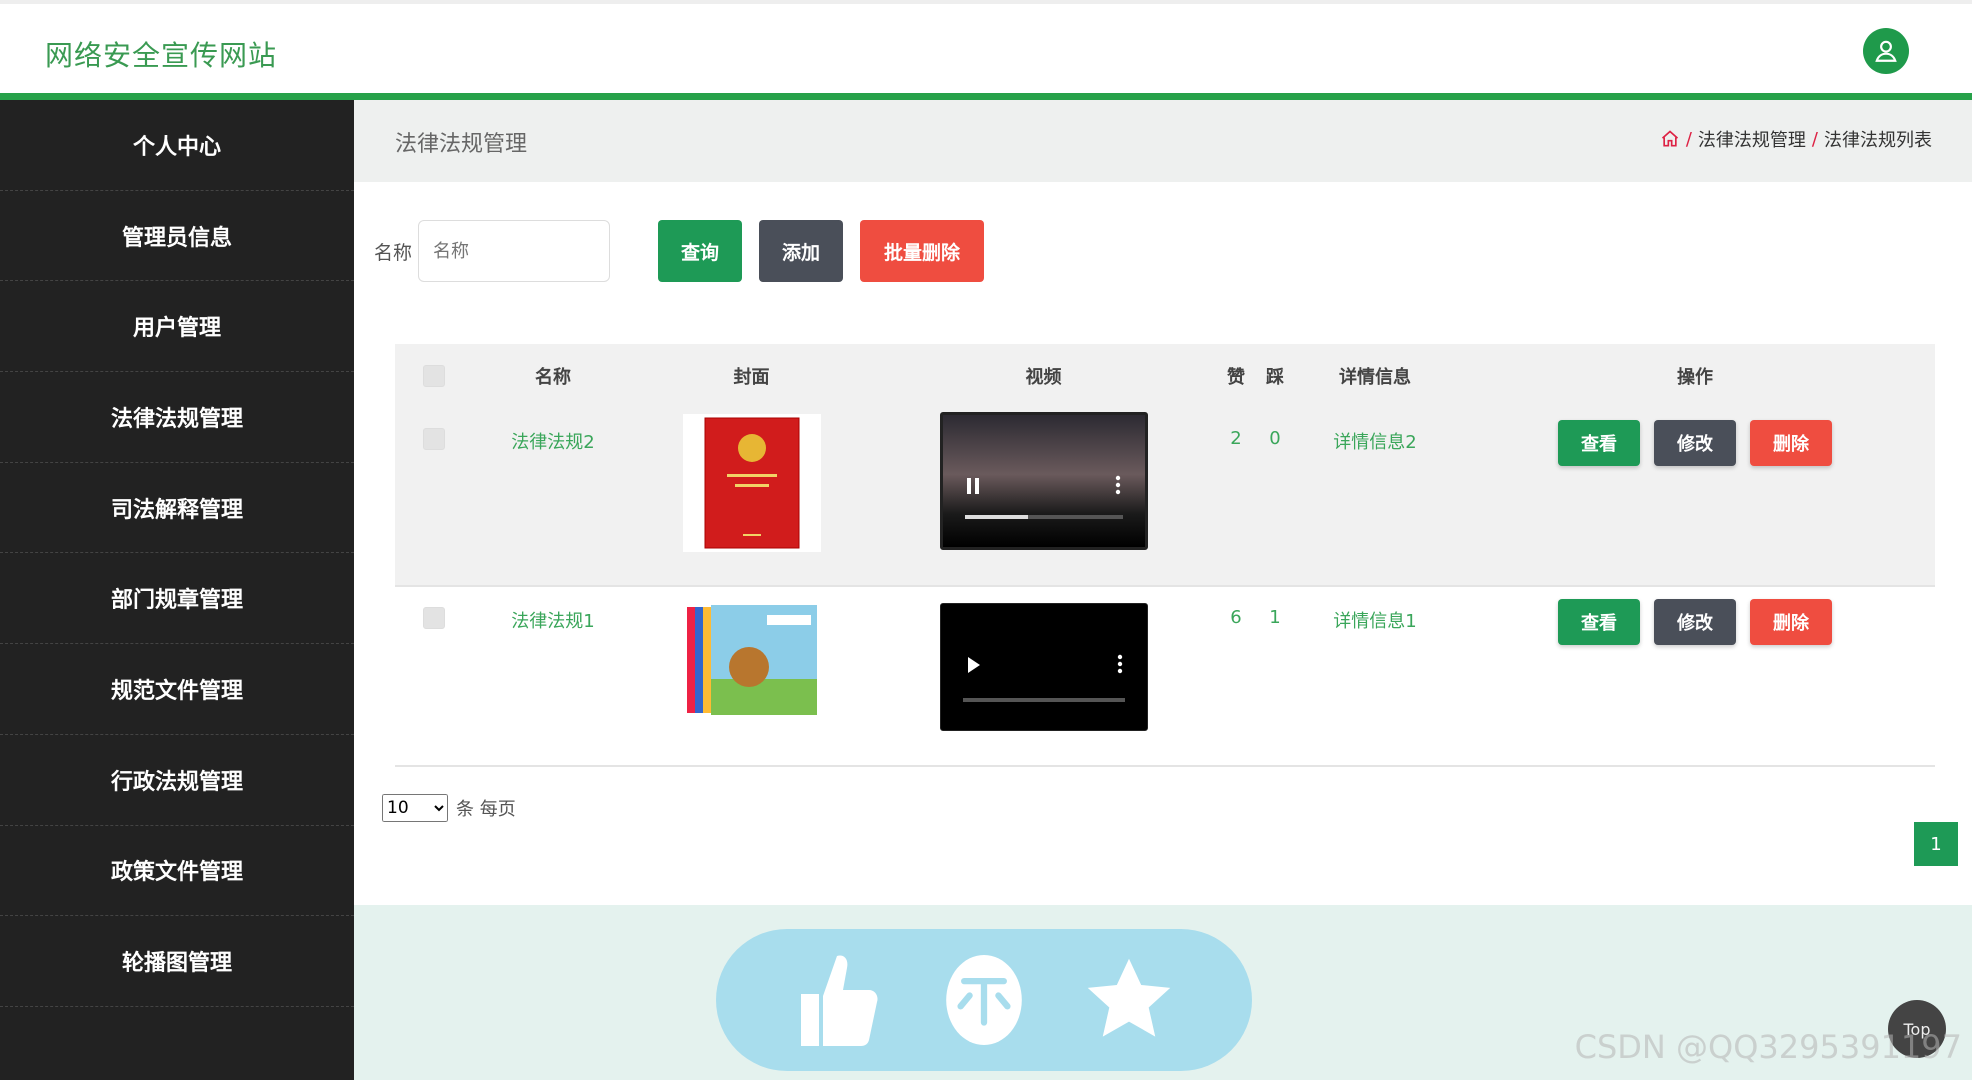  What do you see at coordinates (1936, 844) in the screenshot?
I see `page-number-button: 1` at bounding box center [1936, 844].